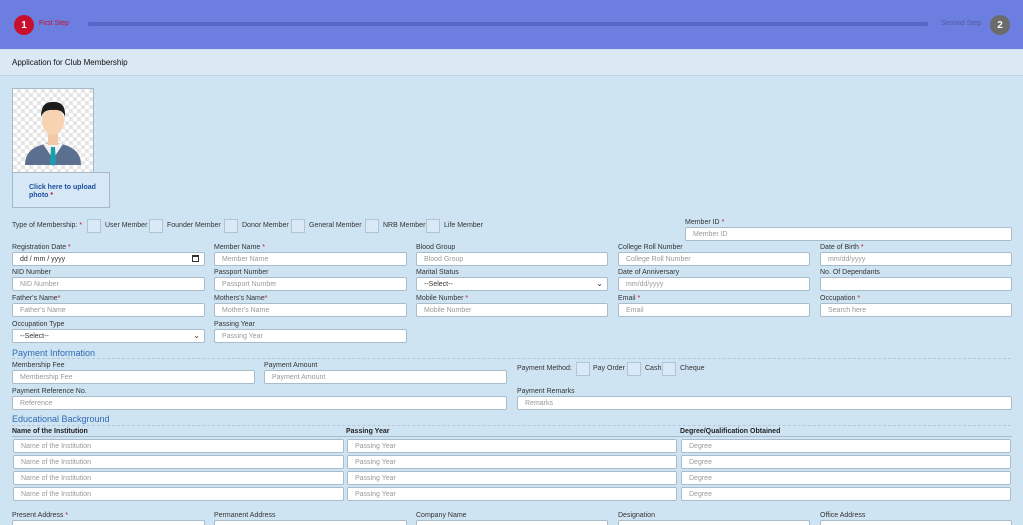 The height and width of the screenshot is (525, 1023). I want to click on permanent-address-input, so click(310, 522).